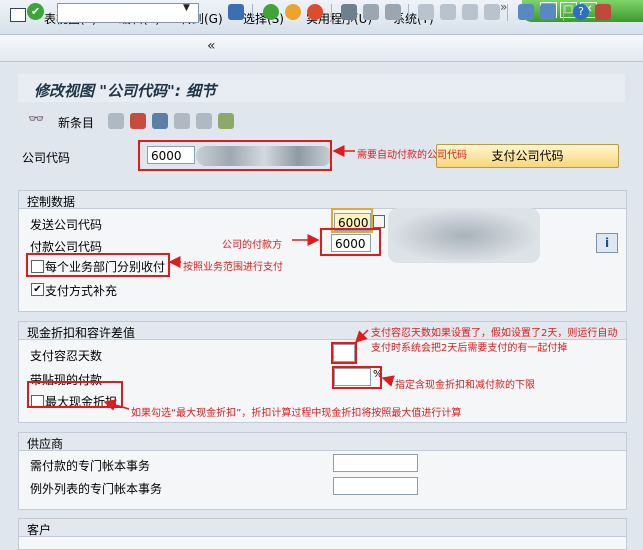  Describe the element at coordinates (116, 405) in the screenshot. I see `arrow-max-discount` at that location.